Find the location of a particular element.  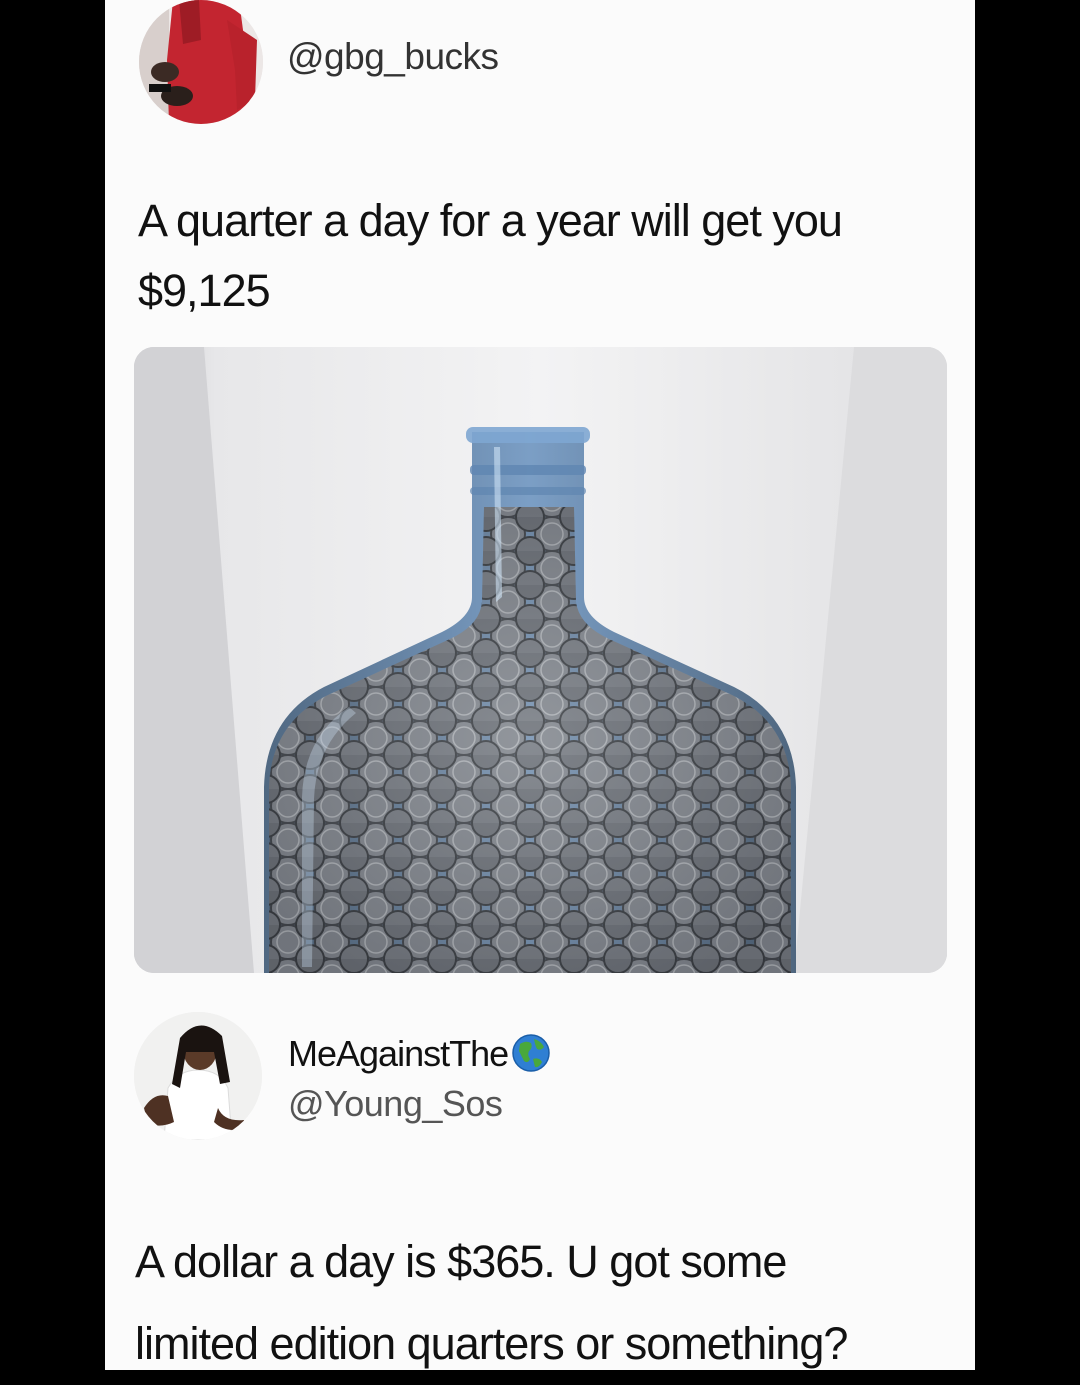

tweet-text-line: A quarter a day for a year will get you is located at coordinates (490, 220).